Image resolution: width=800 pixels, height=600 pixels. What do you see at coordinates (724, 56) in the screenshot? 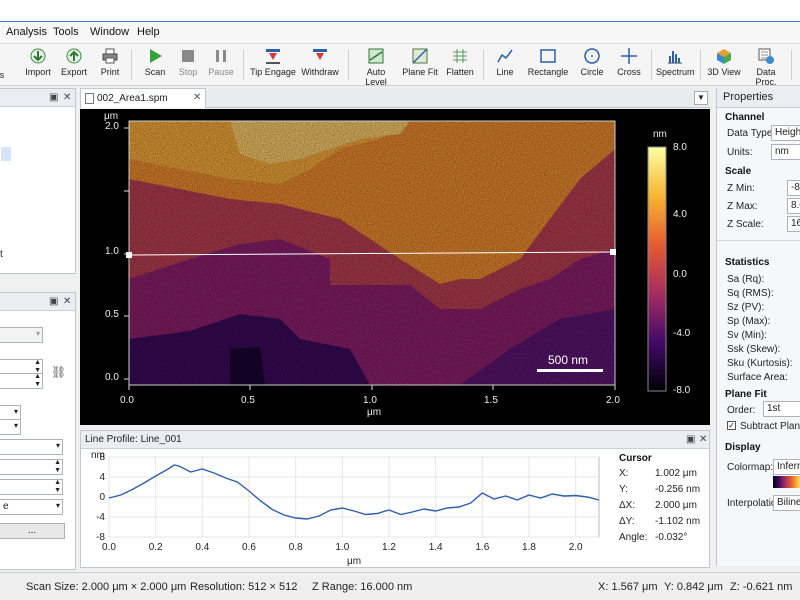
I see `3d-view-icon` at bounding box center [724, 56].